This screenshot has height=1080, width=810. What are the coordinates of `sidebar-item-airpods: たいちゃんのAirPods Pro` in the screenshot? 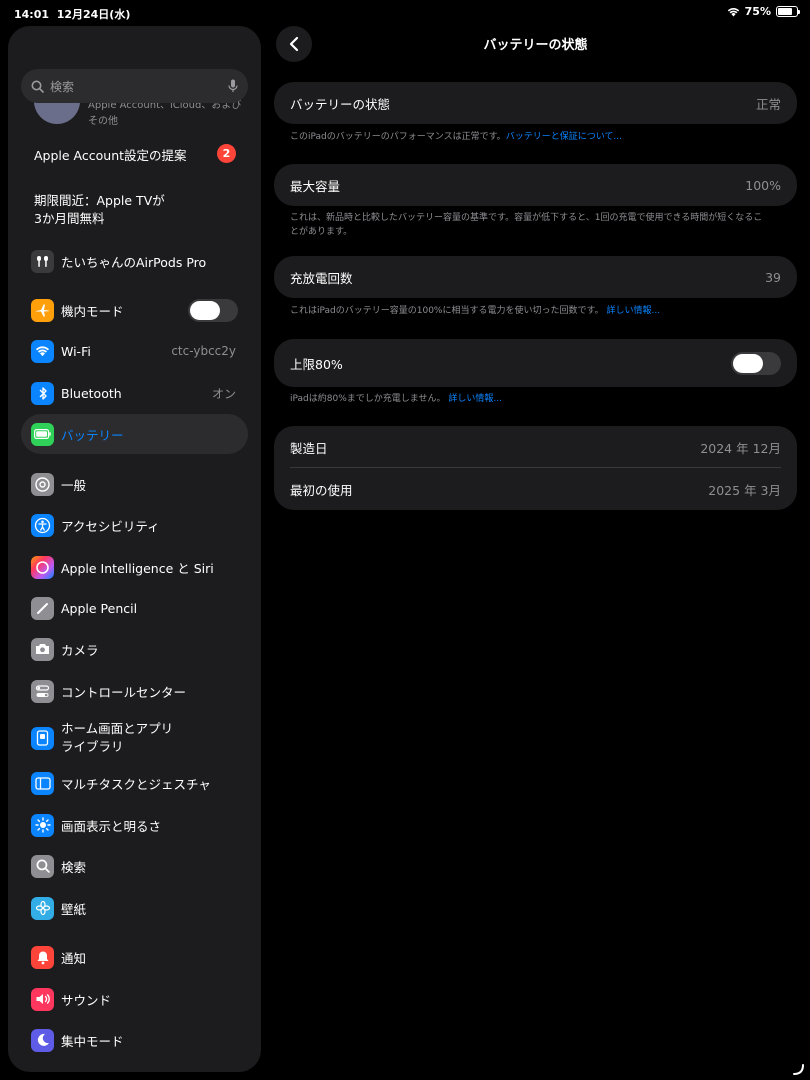 It's located at (134, 261).